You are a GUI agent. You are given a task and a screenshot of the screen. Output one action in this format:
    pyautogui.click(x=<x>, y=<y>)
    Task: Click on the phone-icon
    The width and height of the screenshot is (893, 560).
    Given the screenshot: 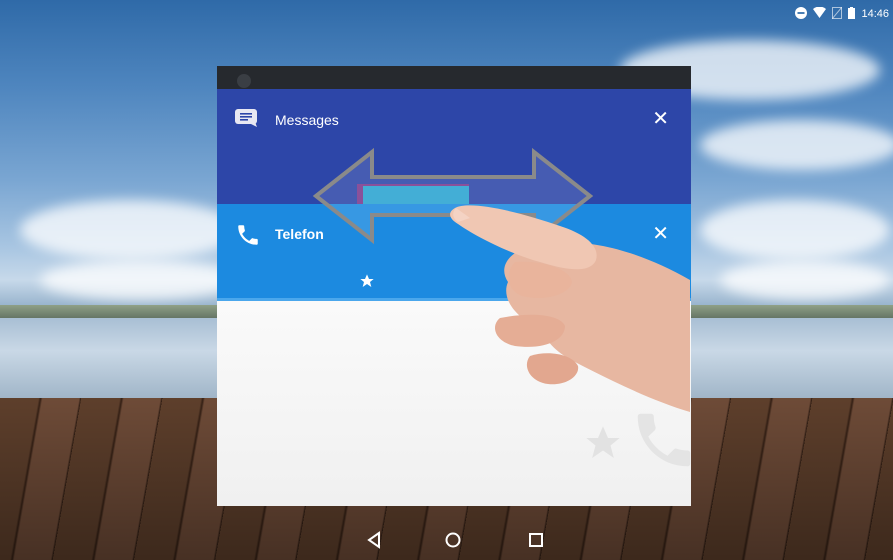 What is the action you would take?
    pyautogui.click(x=246, y=233)
    